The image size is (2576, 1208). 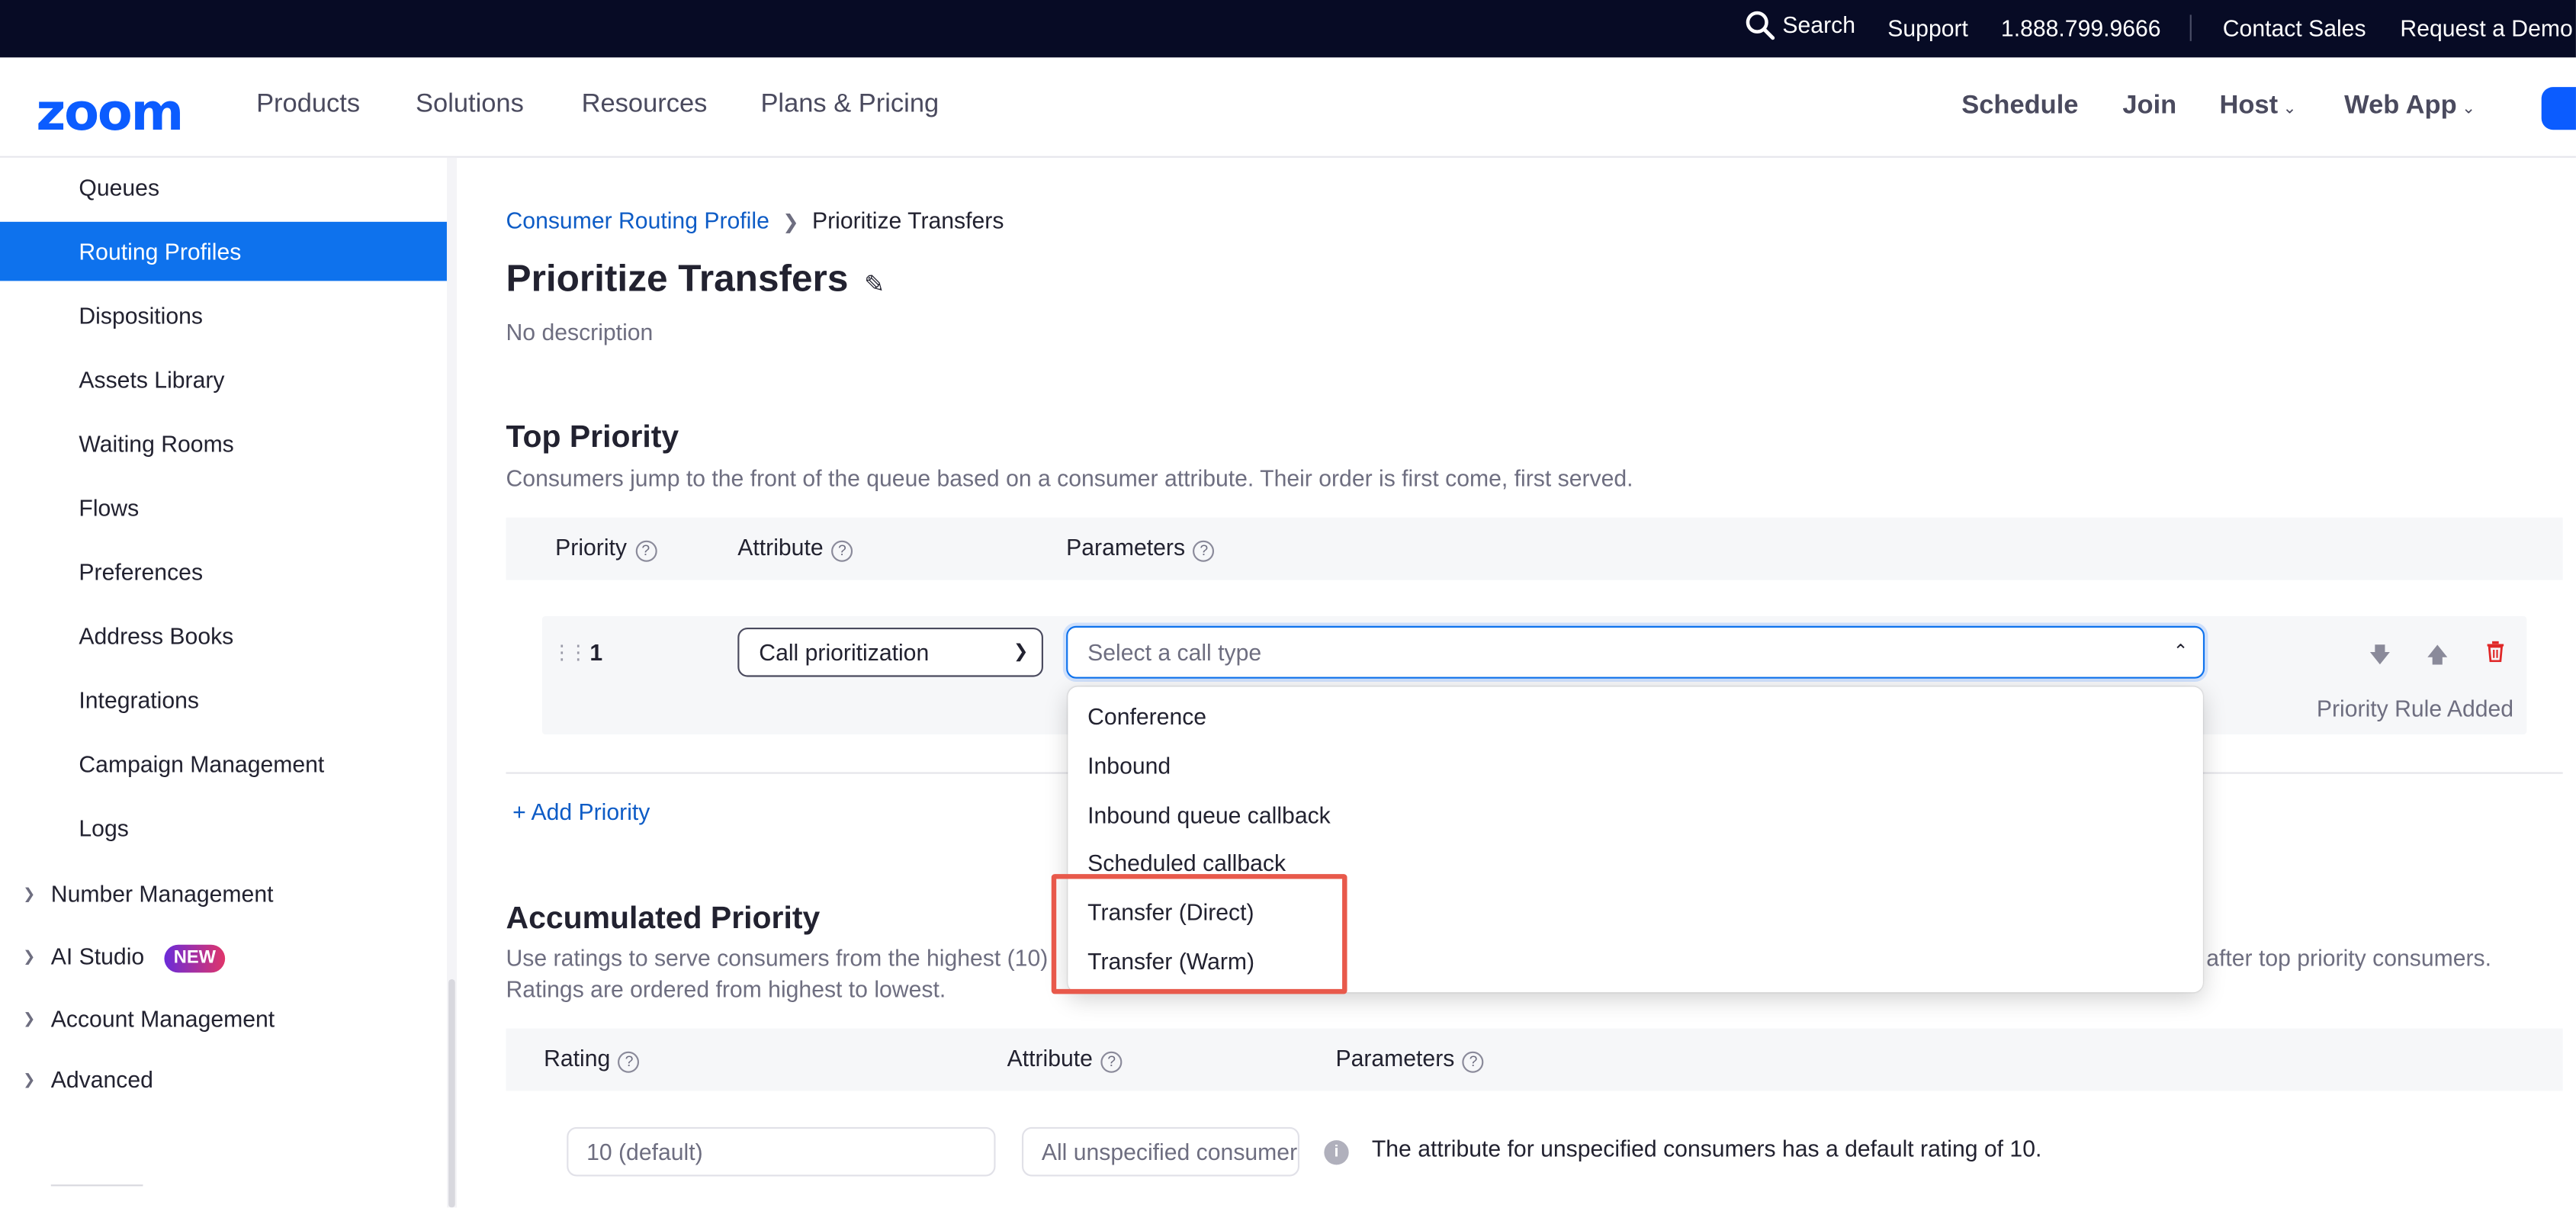 What do you see at coordinates (844, 652) in the screenshot?
I see `attribute-select-value: Call prioritization` at bounding box center [844, 652].